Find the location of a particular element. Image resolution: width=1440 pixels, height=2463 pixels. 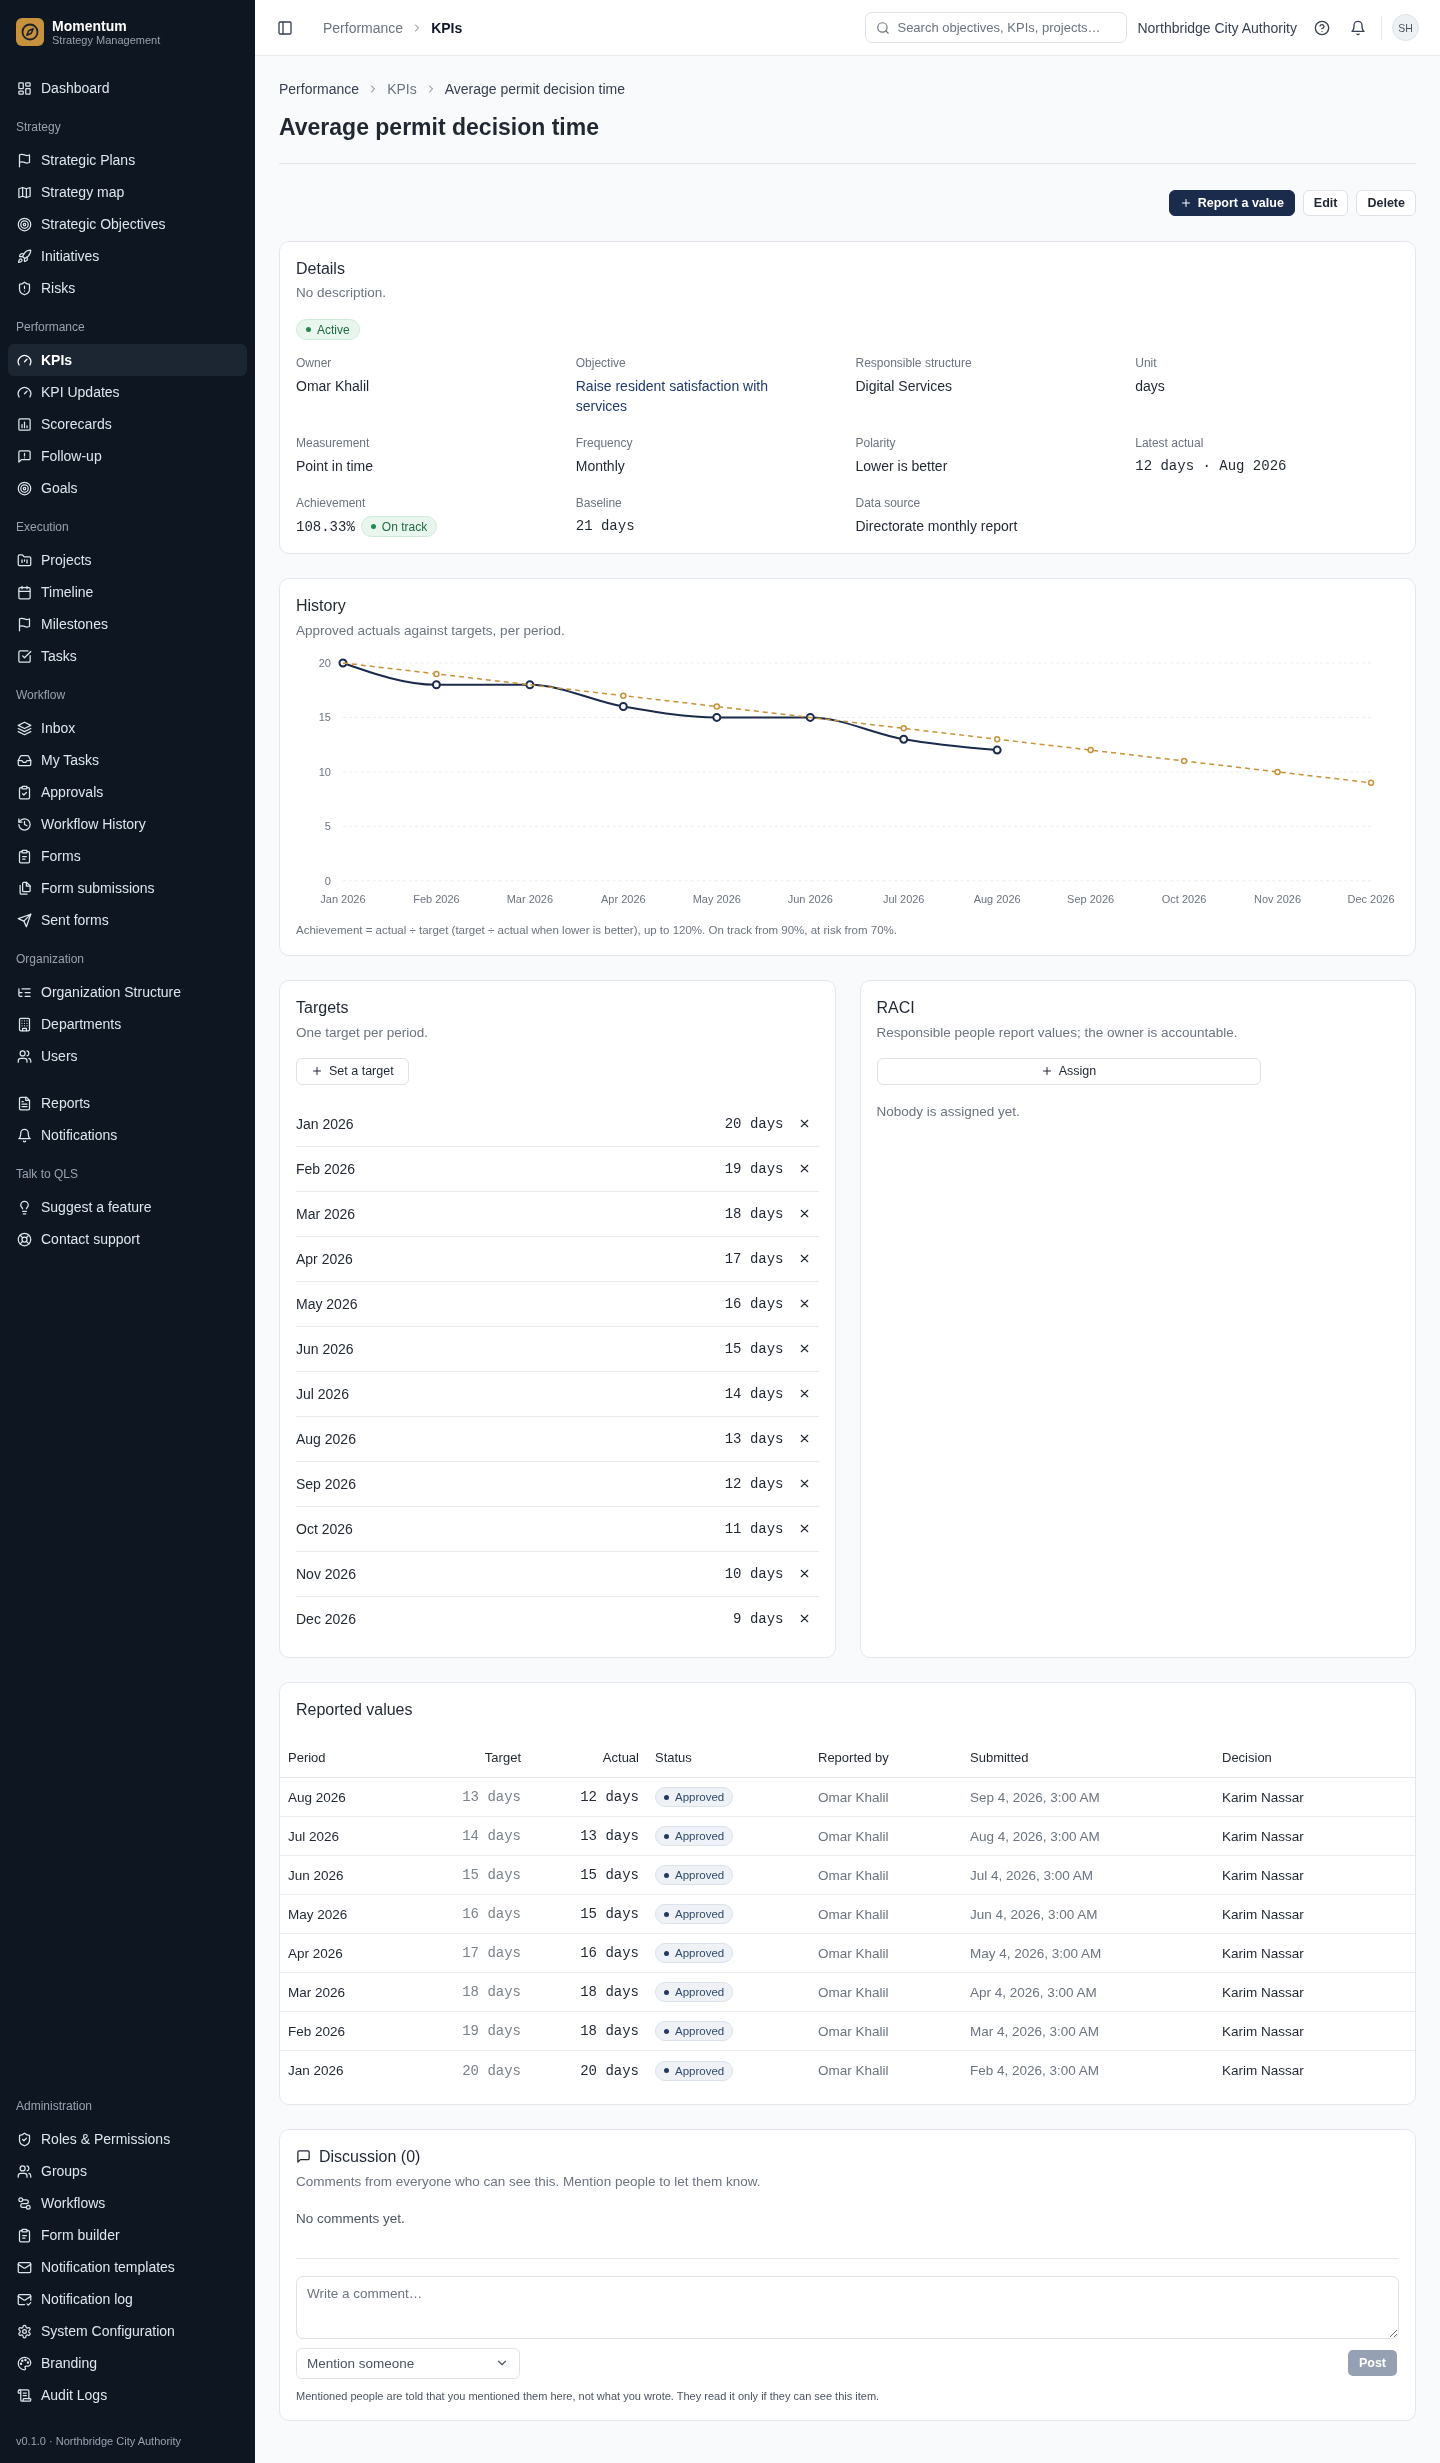

card-description: Approved actuals against targets, per period. is located at coordinates (431, 631).